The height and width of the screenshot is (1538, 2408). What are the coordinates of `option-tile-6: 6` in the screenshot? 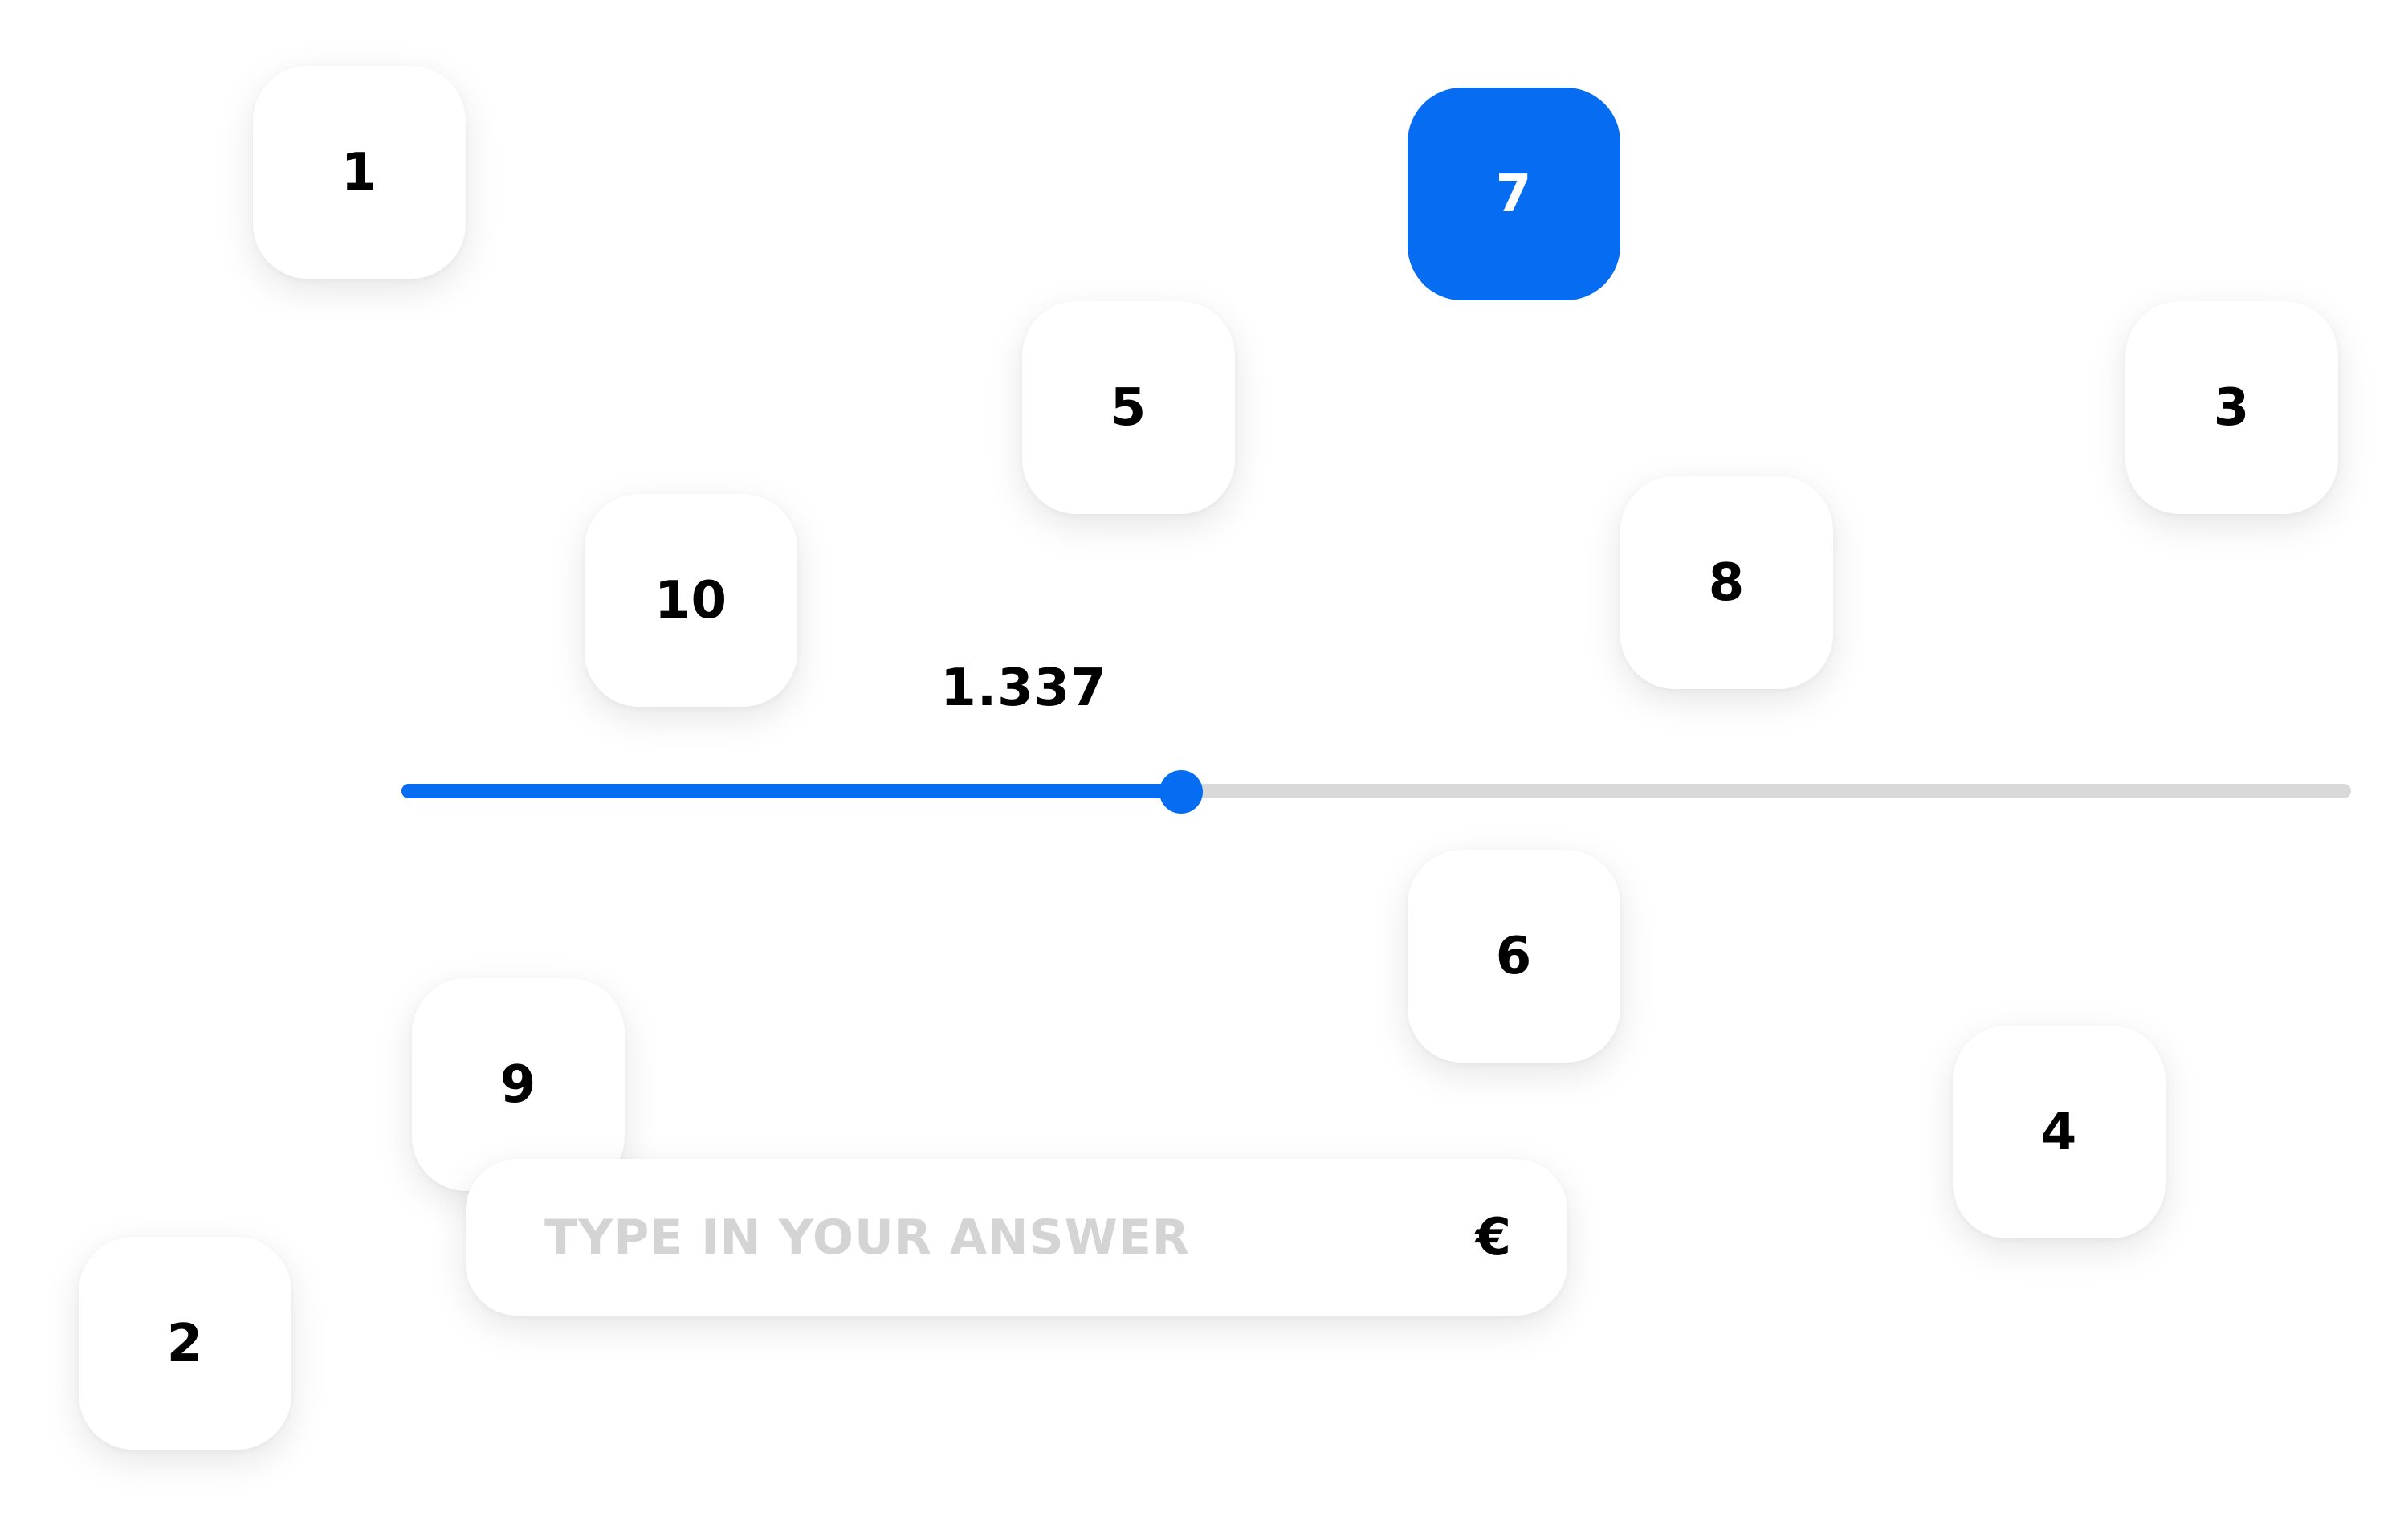 It's located at (1514, 956).